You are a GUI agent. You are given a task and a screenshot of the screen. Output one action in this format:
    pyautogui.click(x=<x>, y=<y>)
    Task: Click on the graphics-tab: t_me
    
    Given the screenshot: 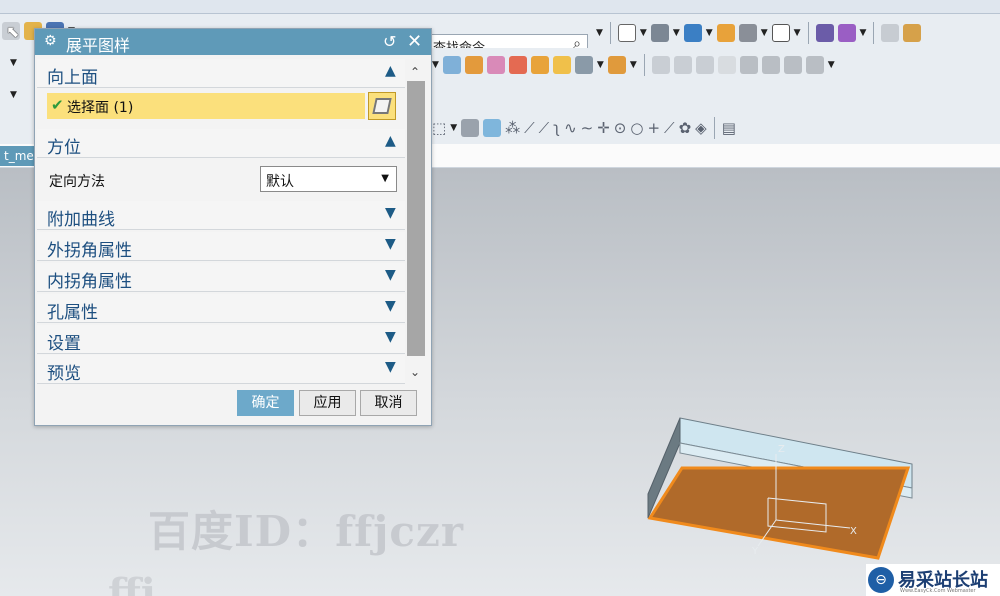 What is the action you would take?
    pyautogui.click(x=18, y=156)
    